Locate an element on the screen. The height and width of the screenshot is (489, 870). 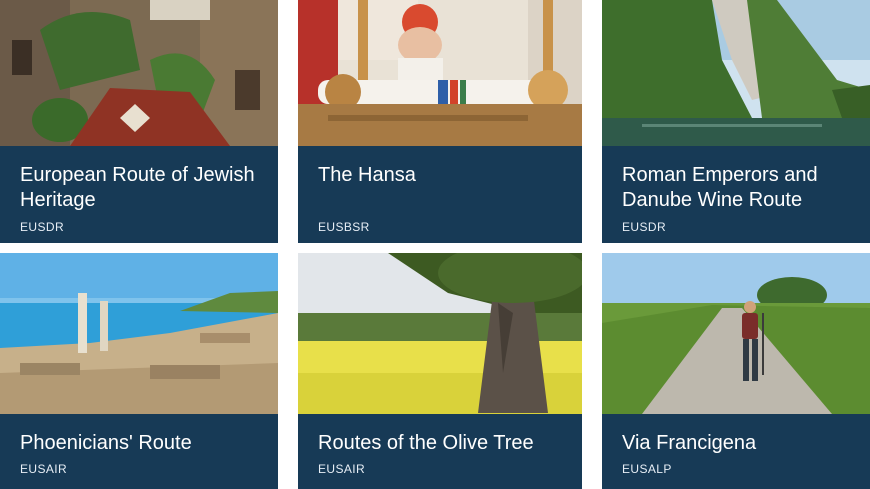
route-card-panel: Via Francigena EUSALP is located at coordinates (736, 451).